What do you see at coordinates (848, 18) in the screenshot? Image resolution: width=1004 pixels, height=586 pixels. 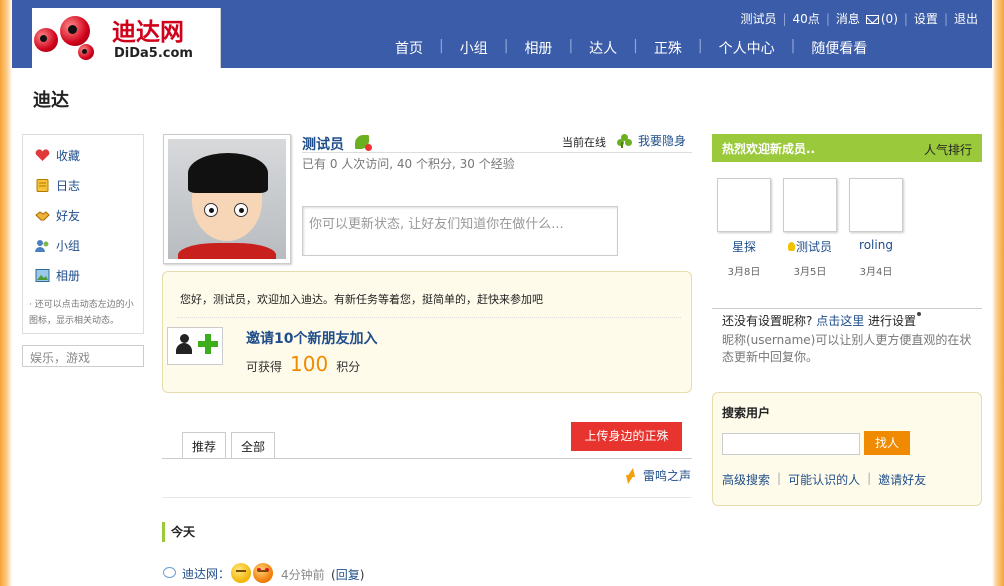 I see `messages-link: 消息` at bounding box center [848, 18].